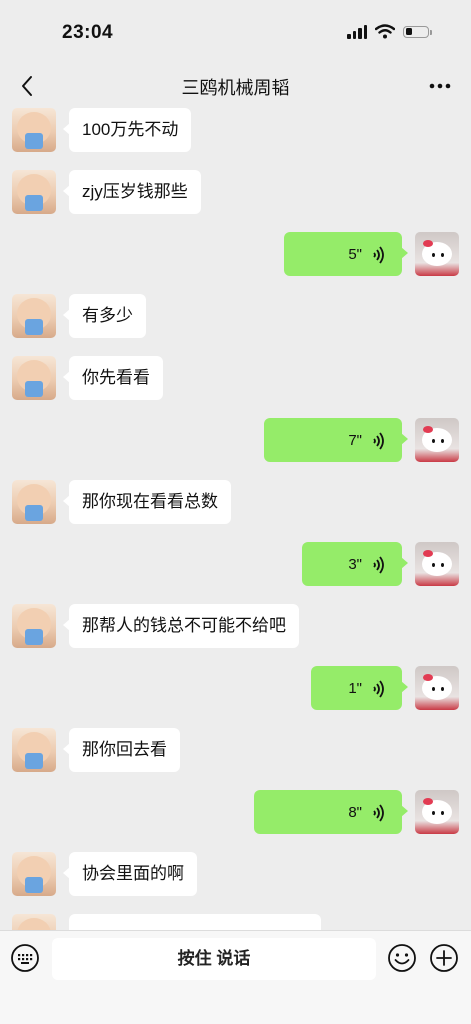  What do you see at coordinates (235, 566) in the screenshot?
I see `message-row: 3"` at bounding box center [235, 566].